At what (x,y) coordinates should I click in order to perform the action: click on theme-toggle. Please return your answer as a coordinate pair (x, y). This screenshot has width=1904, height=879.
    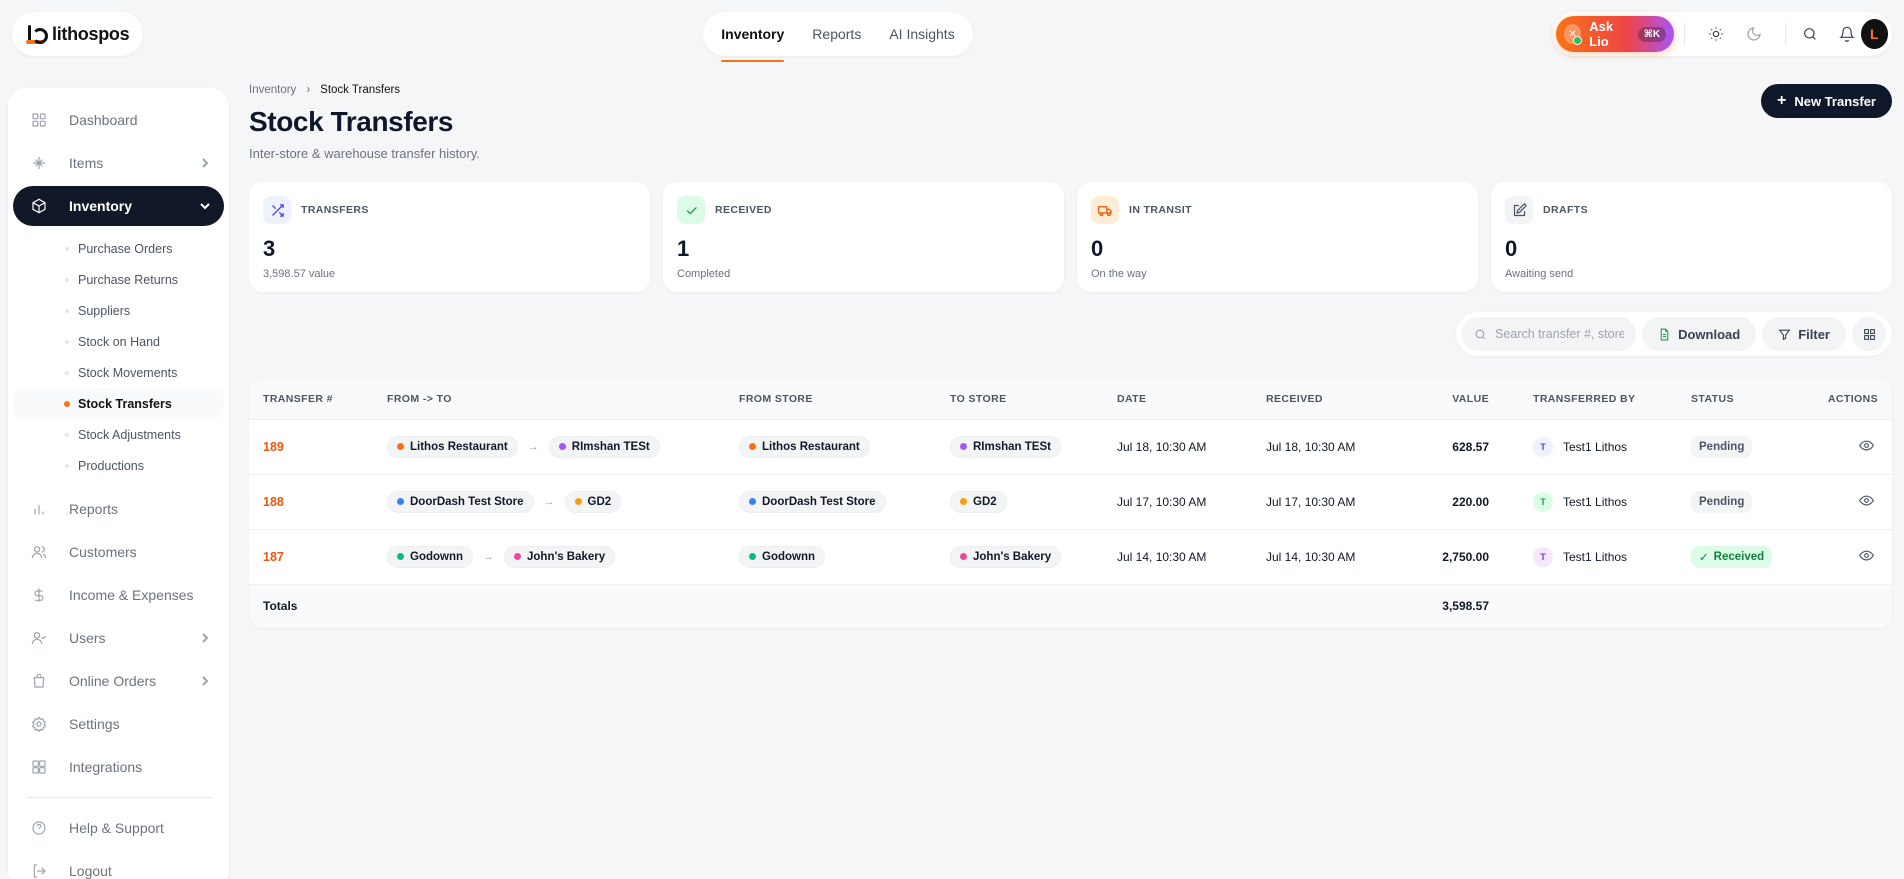
    Looking at the image, I should click on (1735, 34).